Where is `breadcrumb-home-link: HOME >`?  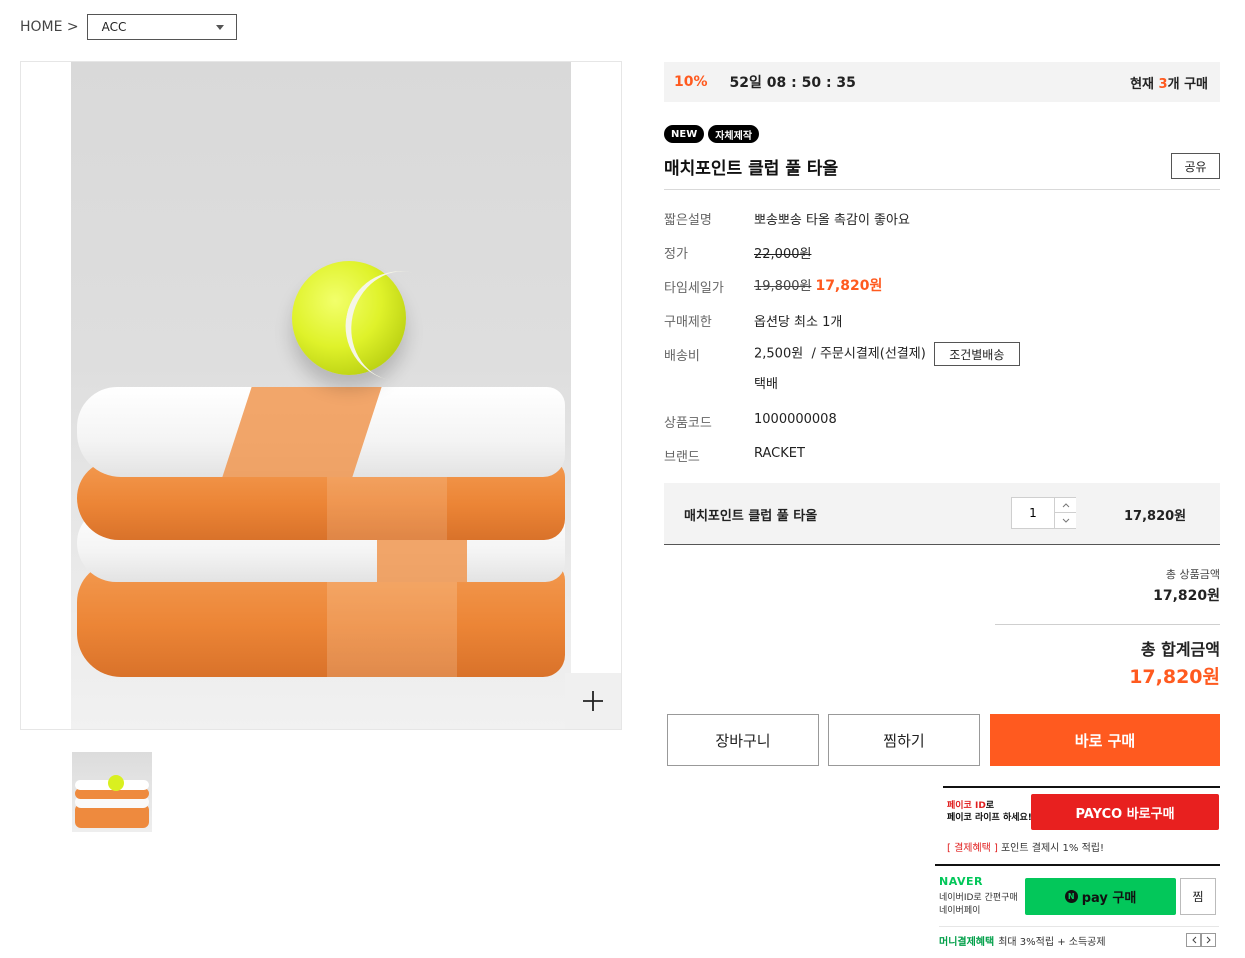 breadcrumb-home-link: HOME > is located at coordinates (49, 27).